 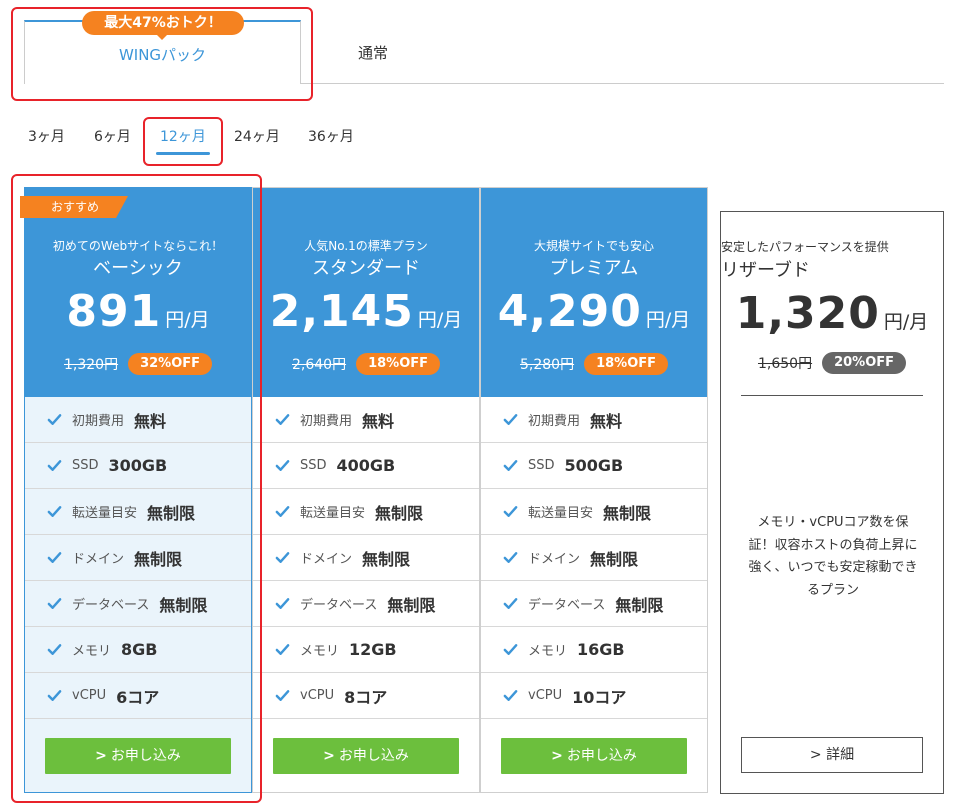 I want to click on plan-name: スタンダード, so click(x=366, y=268).